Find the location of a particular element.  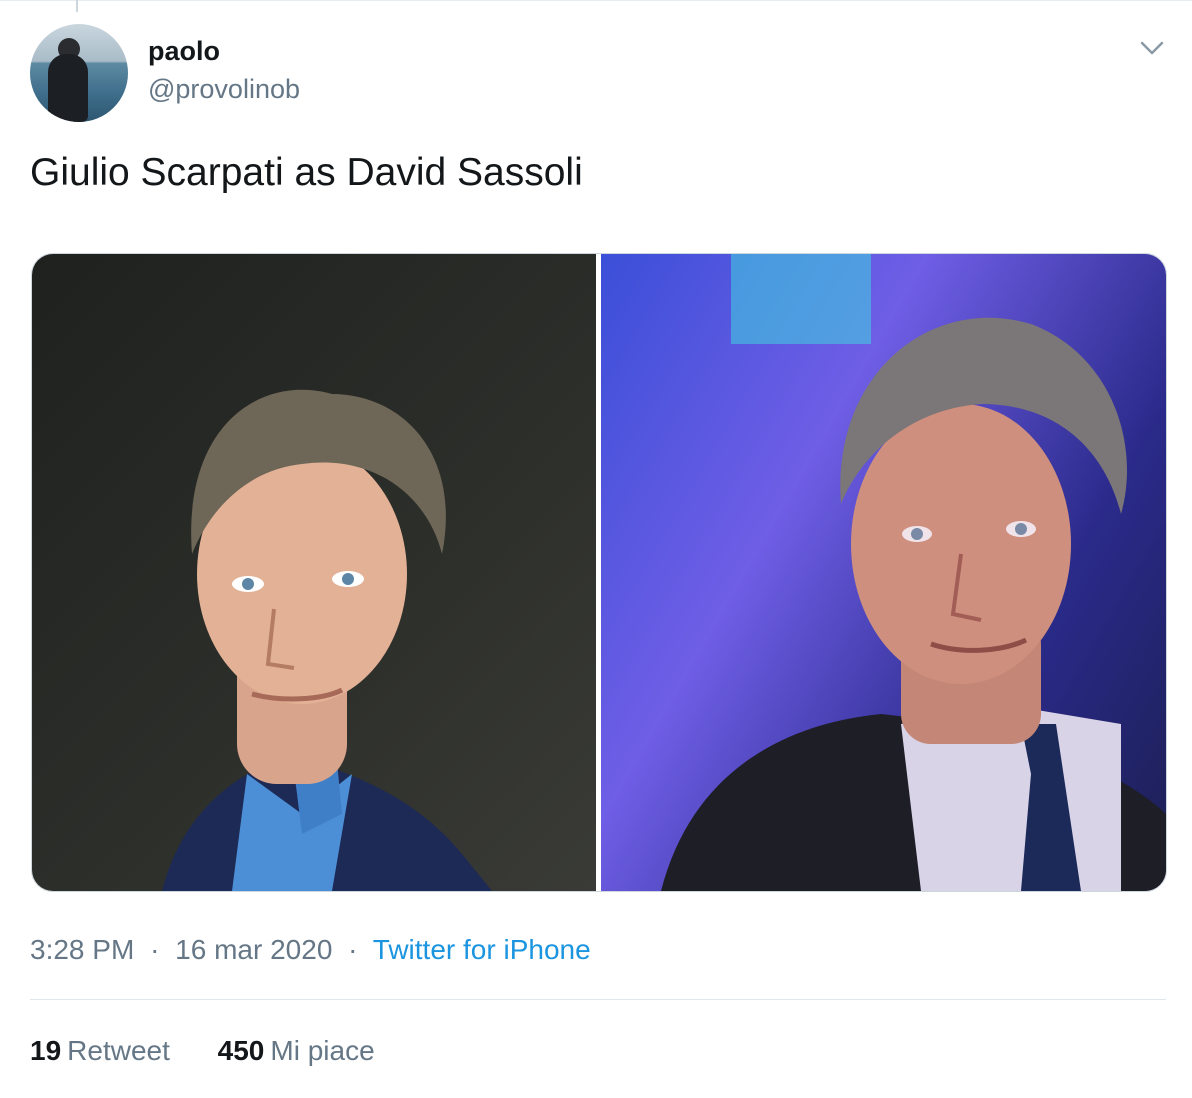

chevron-down-icon is located at coordinates (1152, 48).